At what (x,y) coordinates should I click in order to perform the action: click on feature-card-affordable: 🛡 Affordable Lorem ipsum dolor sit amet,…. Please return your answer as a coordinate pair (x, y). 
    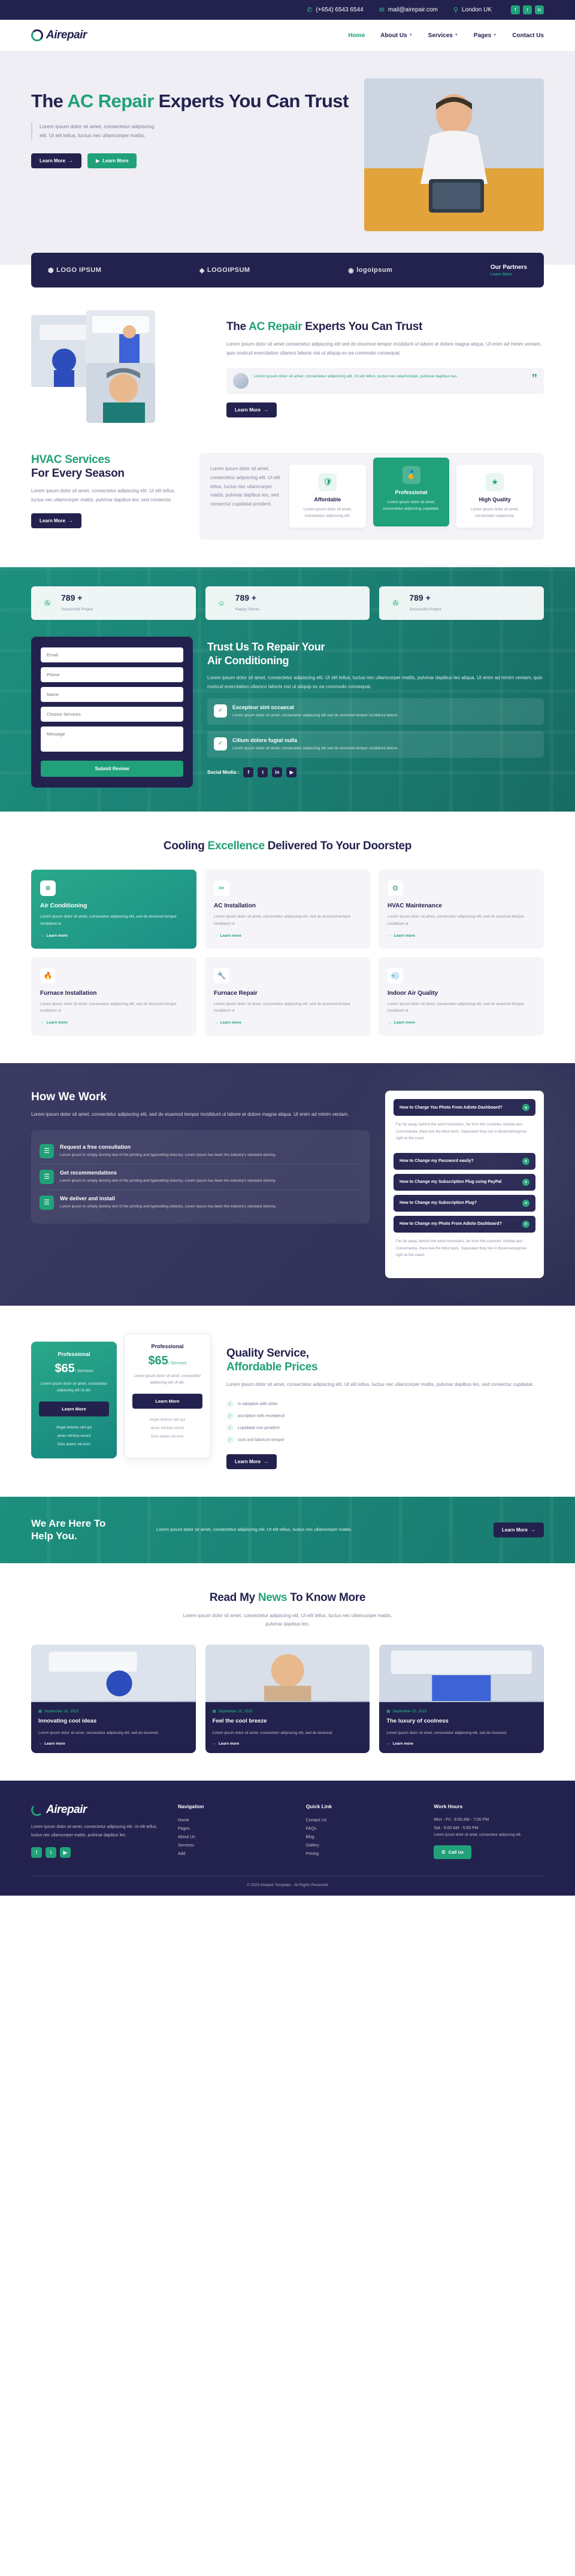
    Looking at the image, I should click on (327, 496).